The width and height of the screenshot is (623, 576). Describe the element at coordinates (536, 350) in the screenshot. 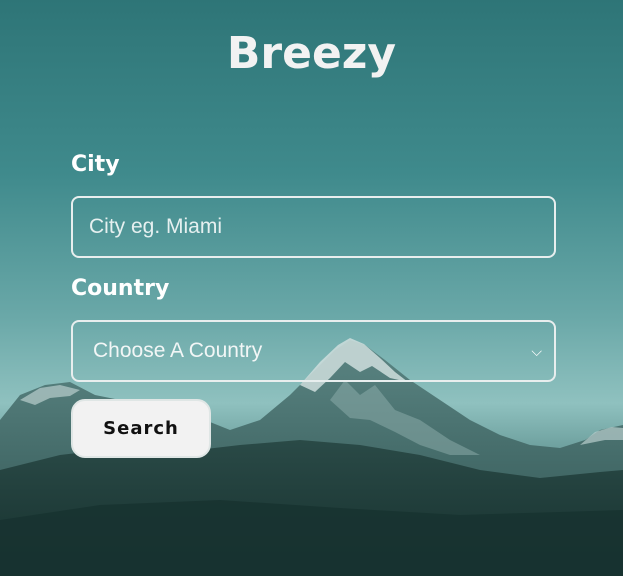

I see `chevron-down-icon: ⌵` at that location.